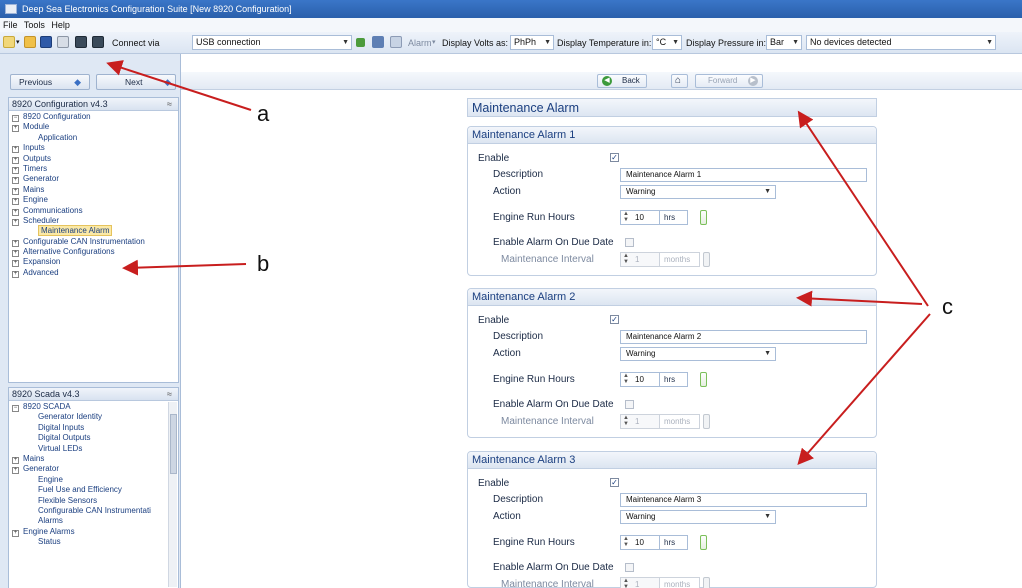 The width and height of the screenshot is (1022, 588). Describe the element at coordinates (173, 444) in the screenshot. I see `scrollbar-thumb` at that location.